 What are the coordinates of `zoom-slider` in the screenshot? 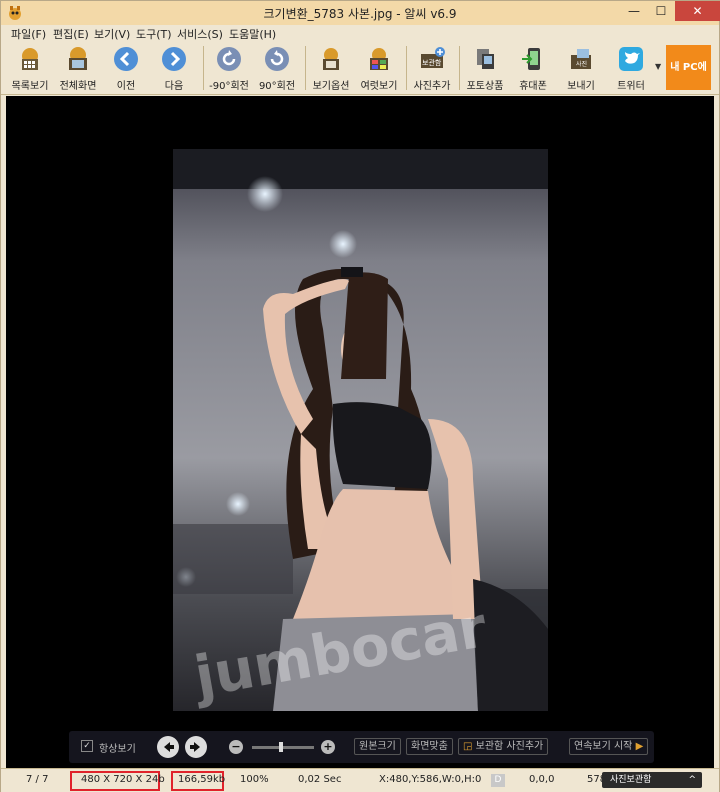 It's located at (283, 747).